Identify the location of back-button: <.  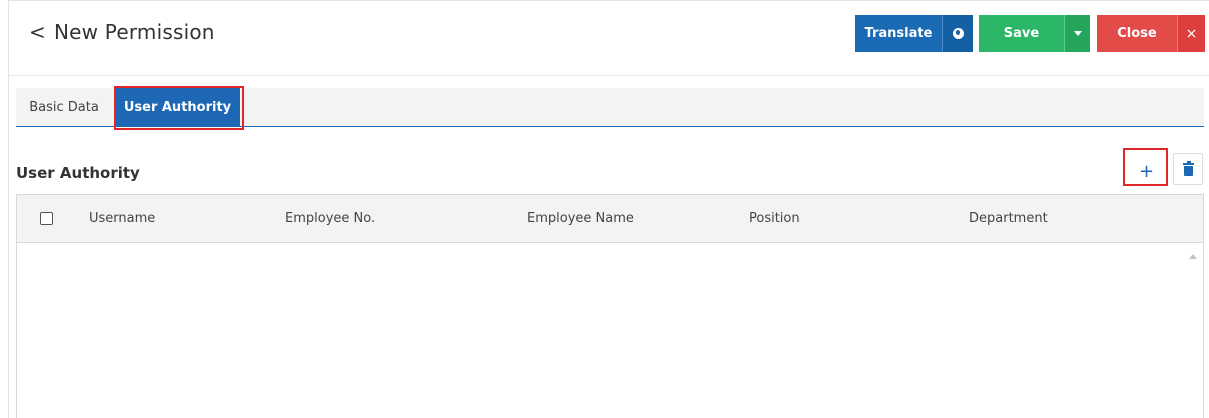
(41, 32).